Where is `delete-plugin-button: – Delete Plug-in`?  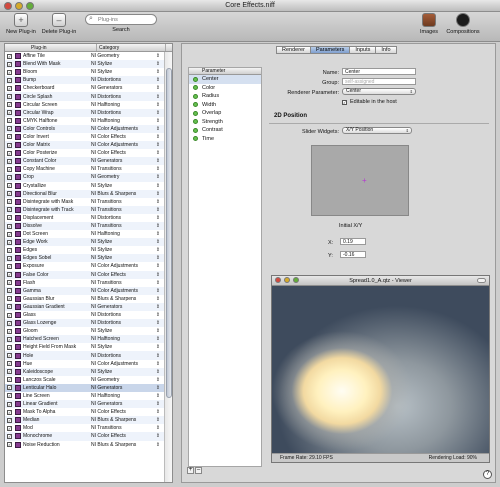 delete-plugin-button: – Delete Plug-in is located at coordinates (59, 24).